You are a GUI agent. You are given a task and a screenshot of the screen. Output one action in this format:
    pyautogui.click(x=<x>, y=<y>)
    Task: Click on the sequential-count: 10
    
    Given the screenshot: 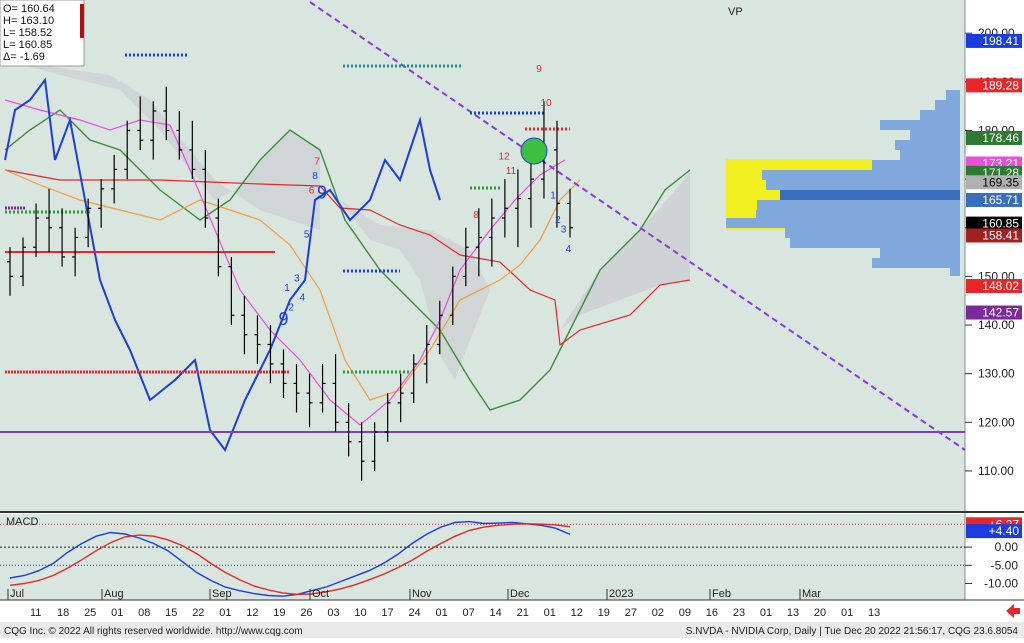 What is the action you would take?
    pyautogui.click(x=546, y=103)
    